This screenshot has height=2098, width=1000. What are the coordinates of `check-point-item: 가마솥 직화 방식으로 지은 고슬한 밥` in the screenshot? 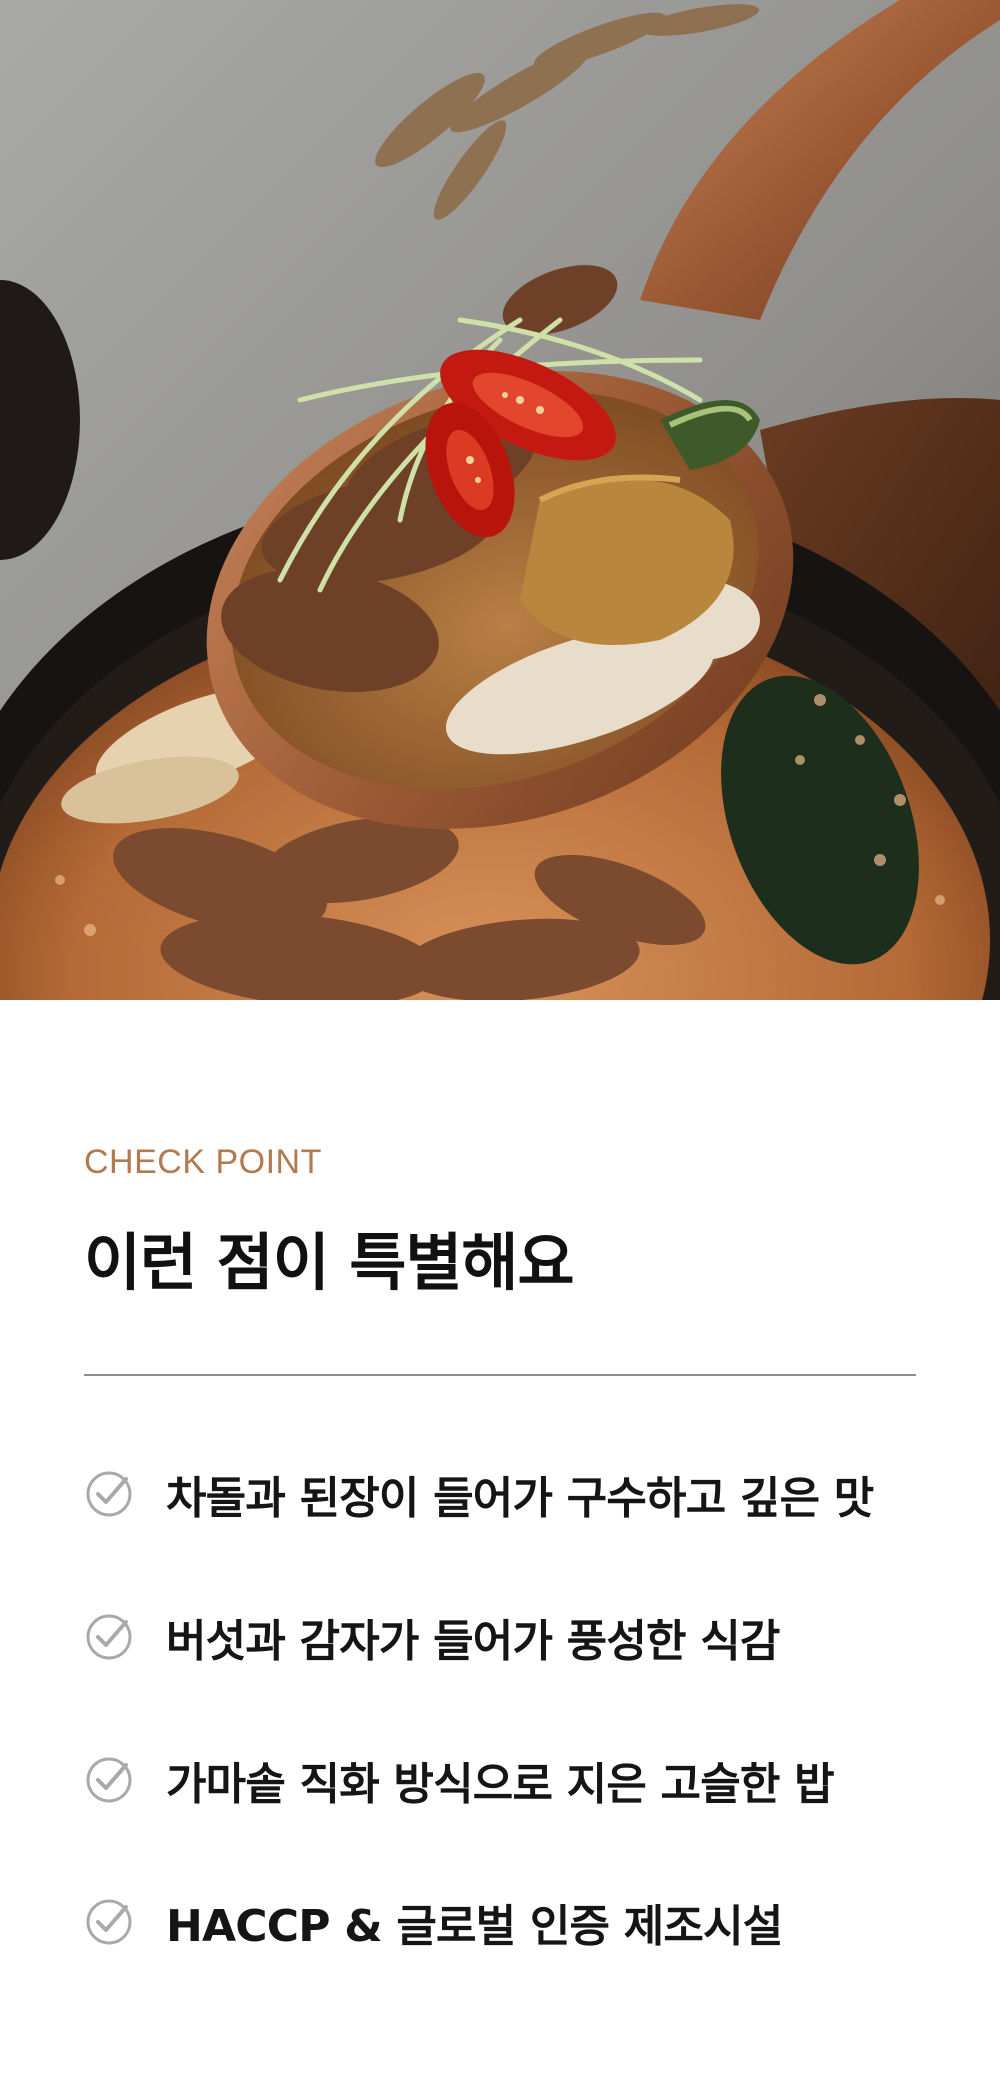 It's located at (524, 1780).